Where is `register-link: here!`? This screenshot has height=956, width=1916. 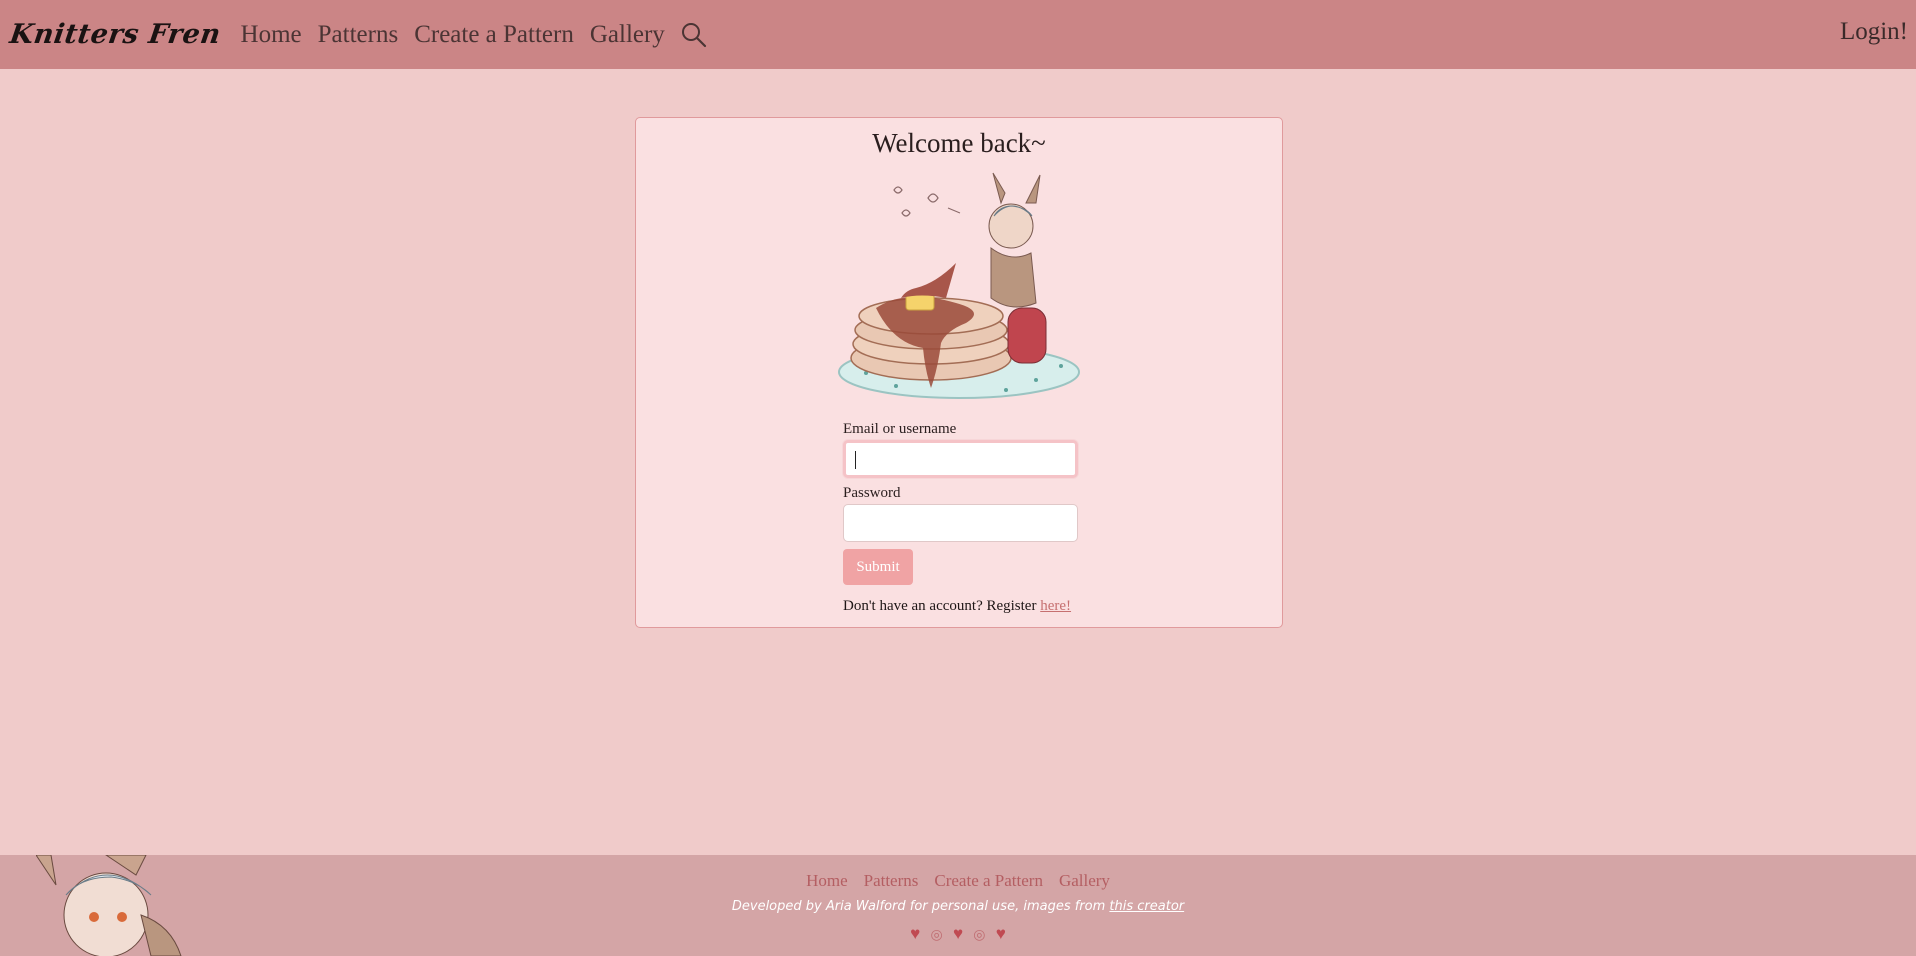 register-link: here! is located at coordinates (1055, 606).